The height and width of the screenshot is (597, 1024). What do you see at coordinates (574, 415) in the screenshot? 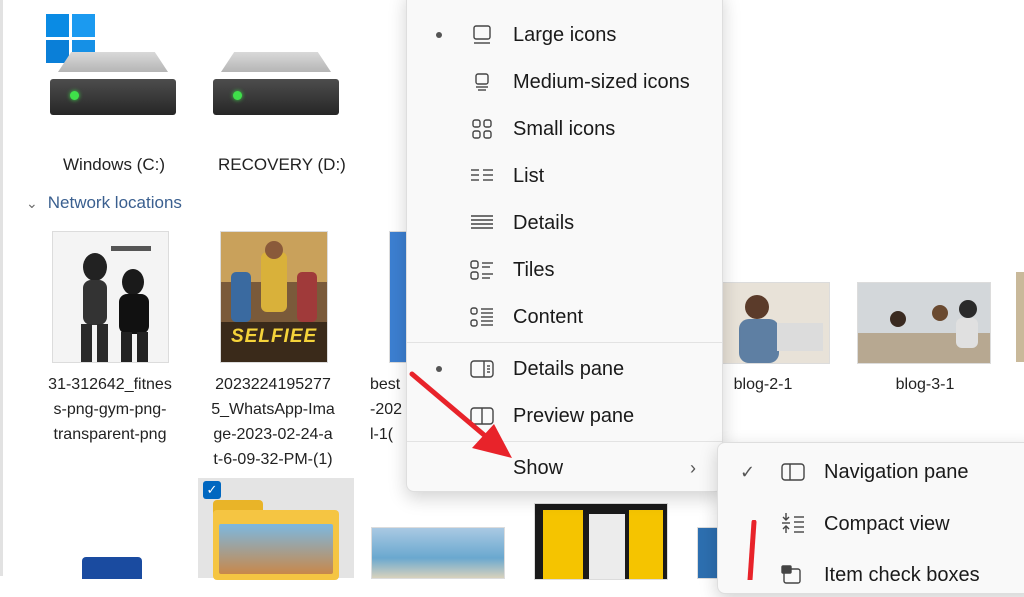
I see `menu-item-label: Preview pane` at bounding box center [574, 415].